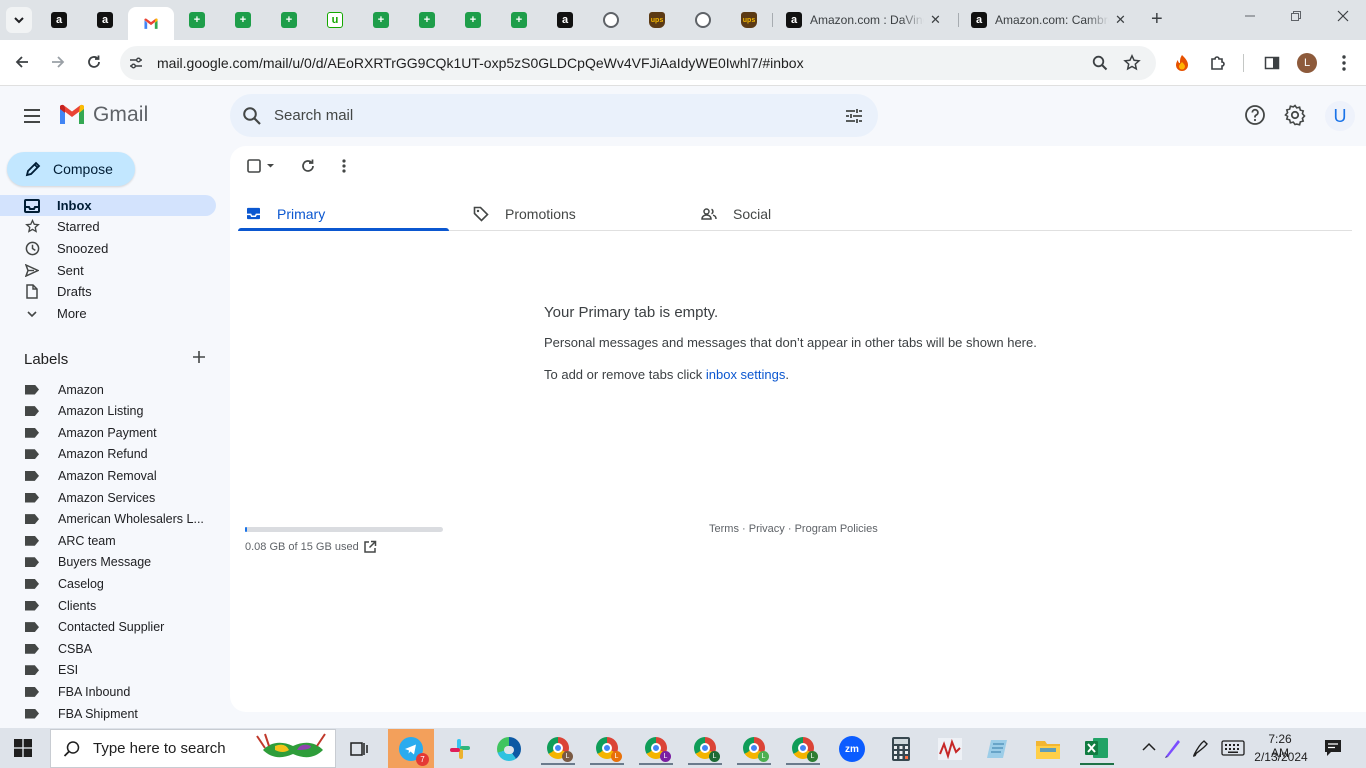 The image size is (1366, 768). Describe the element at coordinates (1173, 748) in the screenshot. I see `pen-tray-icon` at that location.